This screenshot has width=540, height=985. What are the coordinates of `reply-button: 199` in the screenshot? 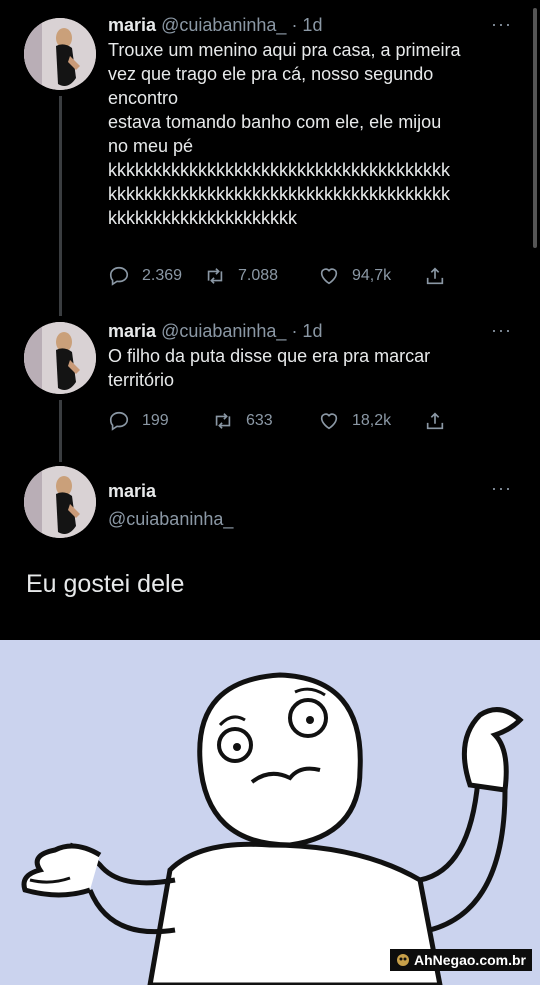 It's located at (138, 421).